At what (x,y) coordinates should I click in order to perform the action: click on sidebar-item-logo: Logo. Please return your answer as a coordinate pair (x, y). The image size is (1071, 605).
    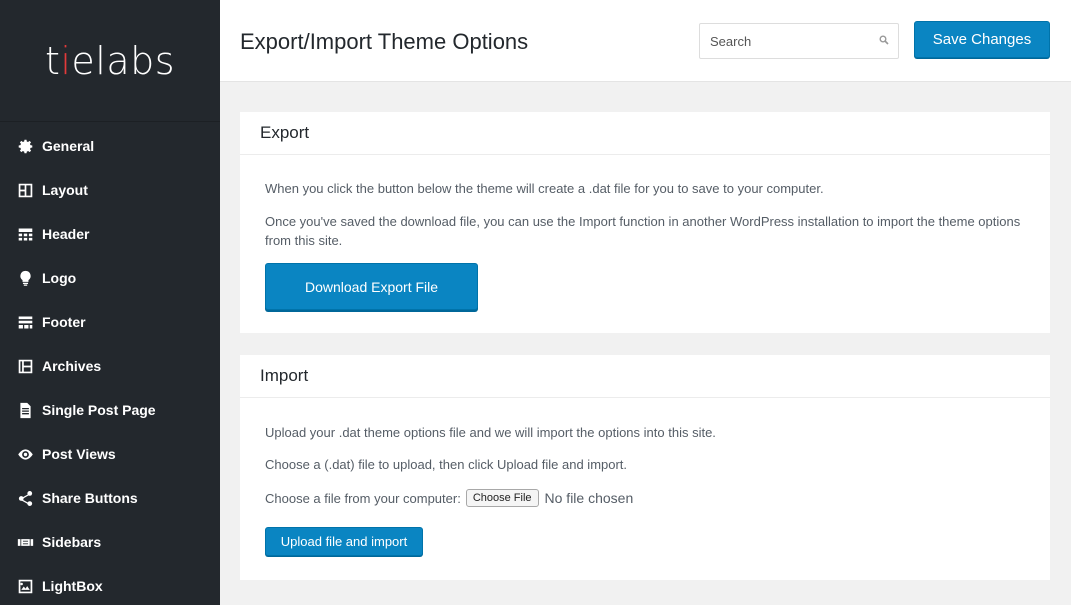
    Looking at the image, I should click on (110, 278).